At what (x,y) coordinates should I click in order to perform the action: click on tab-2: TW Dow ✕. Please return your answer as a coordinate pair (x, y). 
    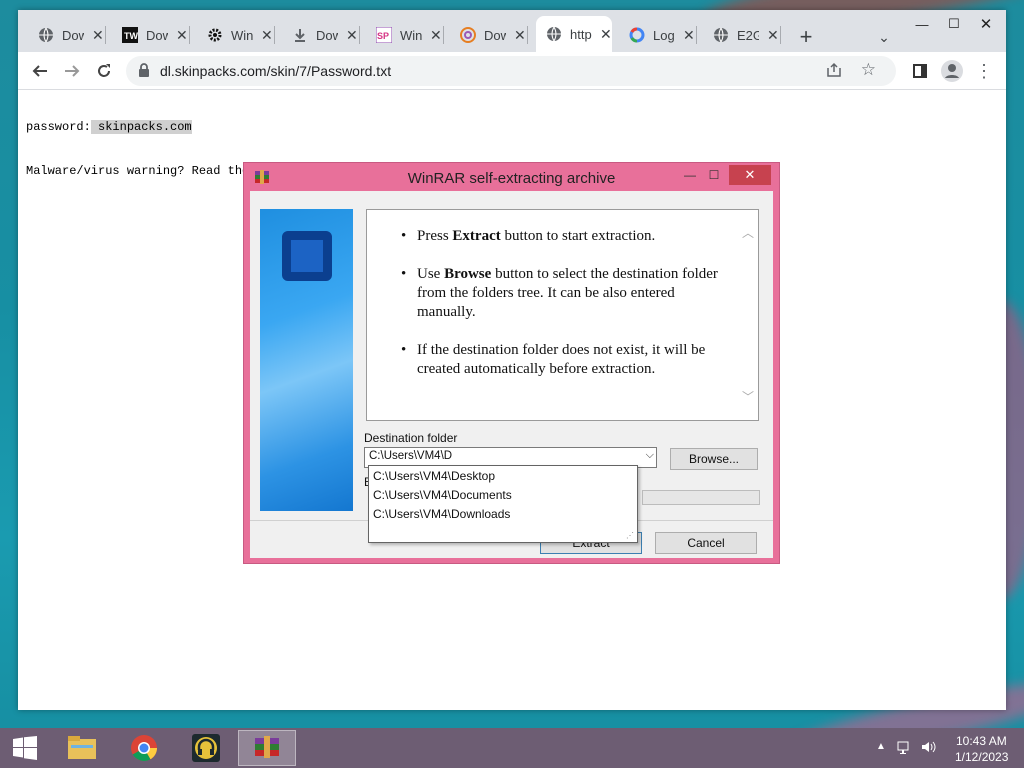
    Looking at the image, I should click on (152, 35).